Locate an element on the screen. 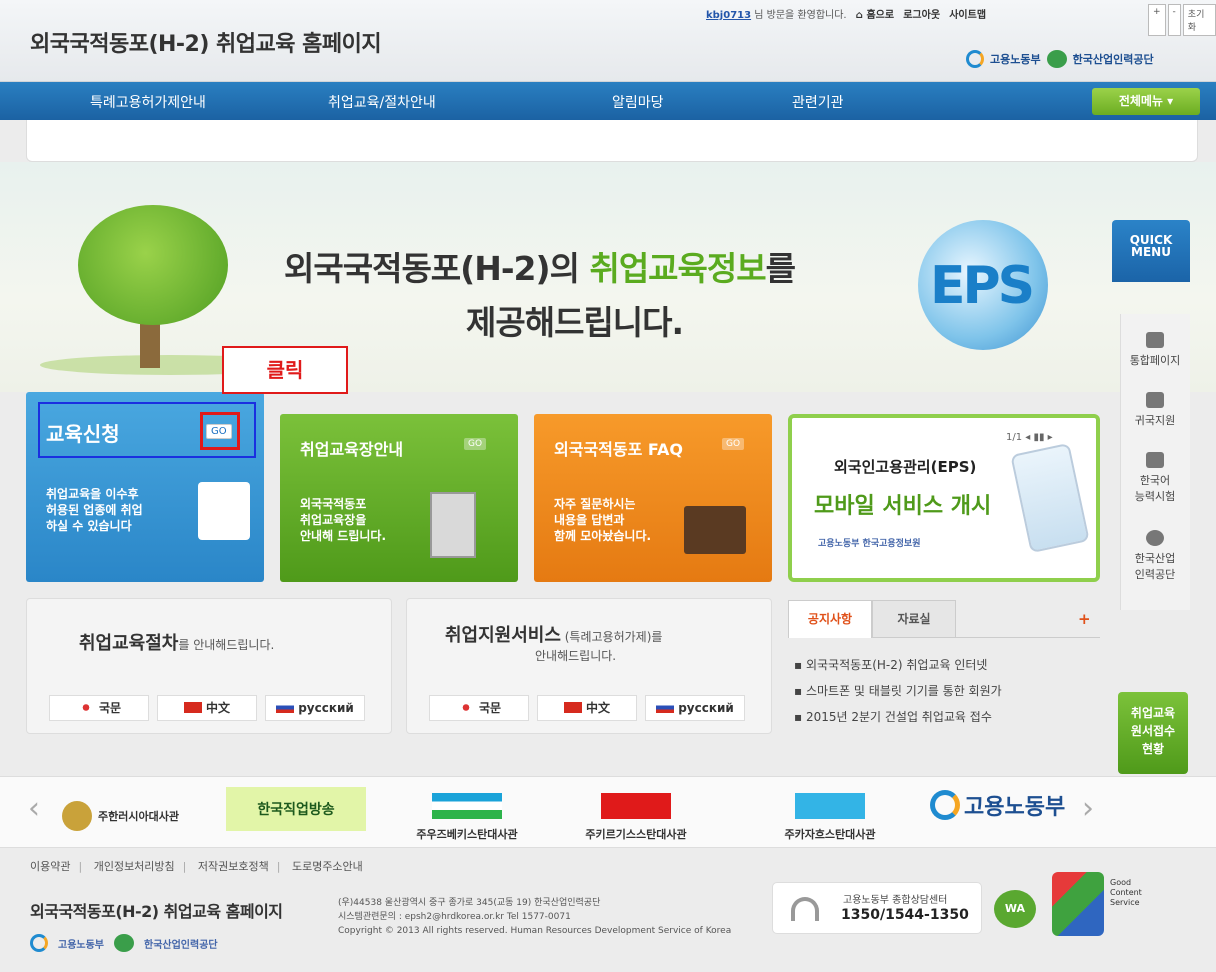  quick-menu-title: QUICK MENU is located at coordinates (1151, 251).